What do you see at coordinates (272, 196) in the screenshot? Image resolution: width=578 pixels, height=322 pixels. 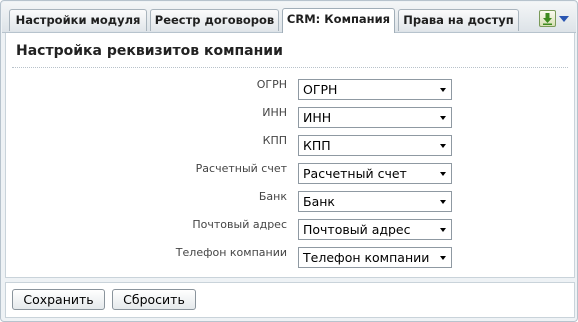 I see `field-label-bank: Банк` at bounding box center [272, 196].